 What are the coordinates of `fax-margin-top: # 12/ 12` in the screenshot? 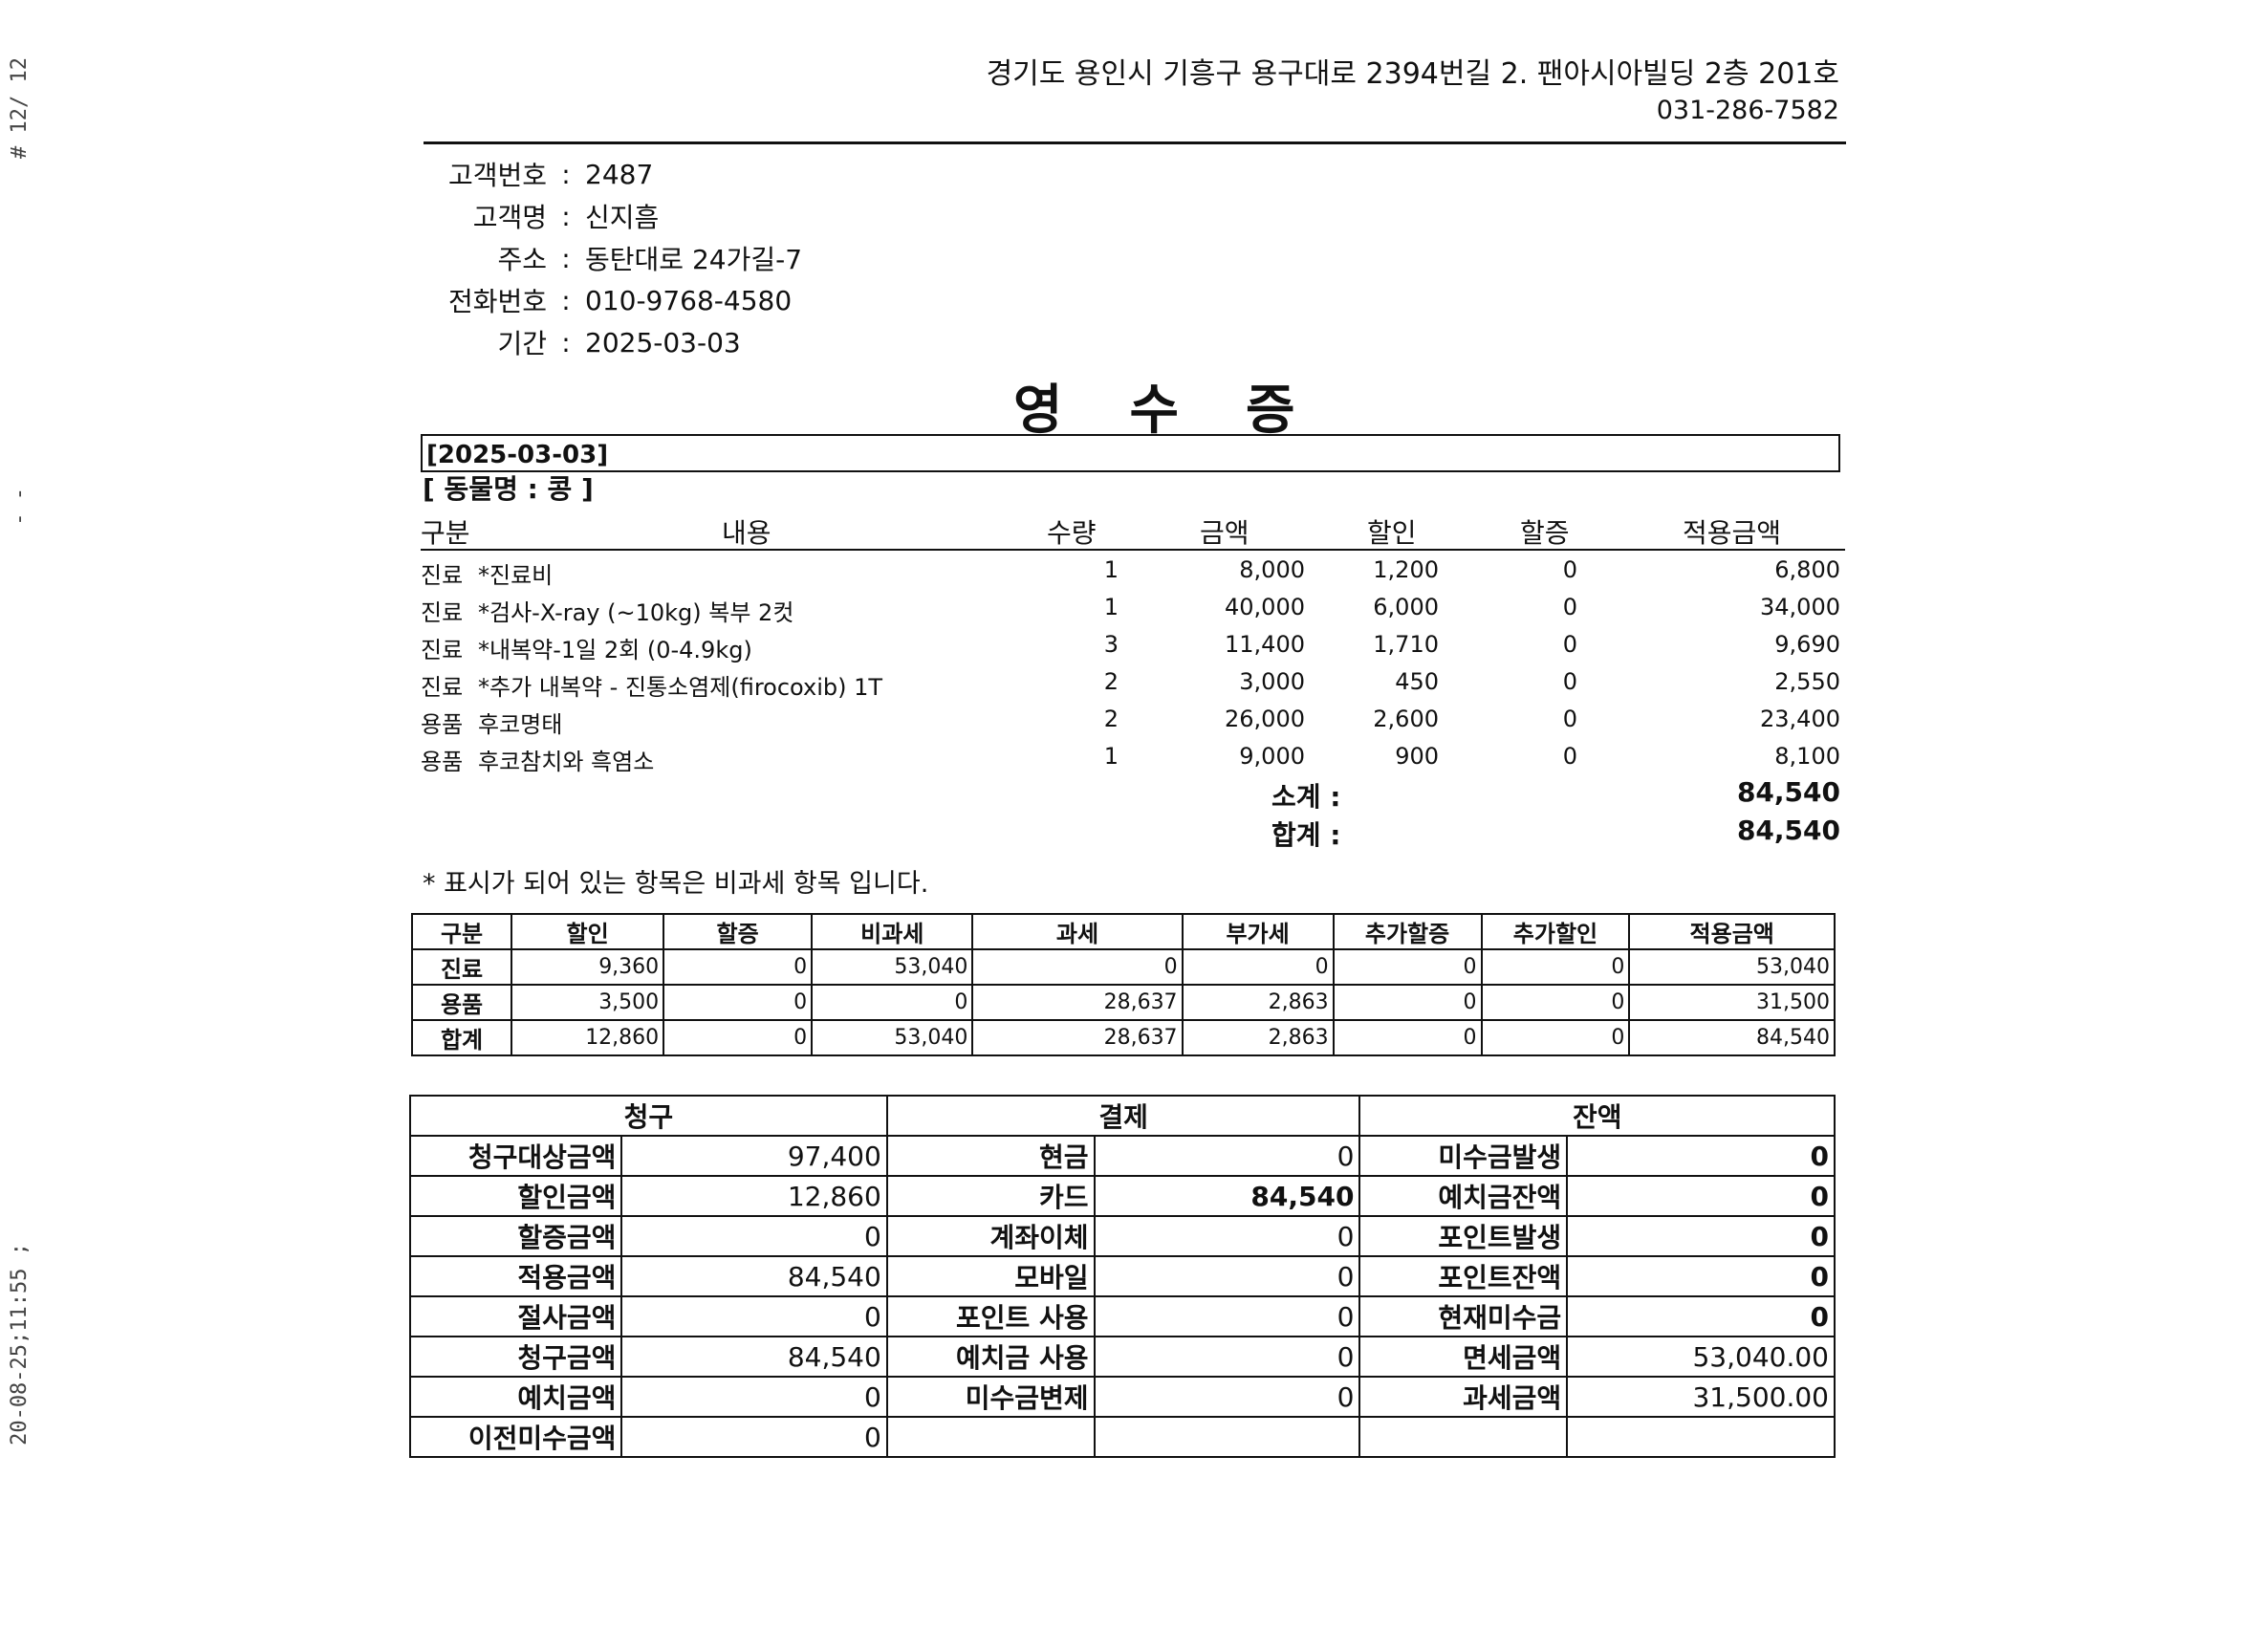 It's located at (20, 108).